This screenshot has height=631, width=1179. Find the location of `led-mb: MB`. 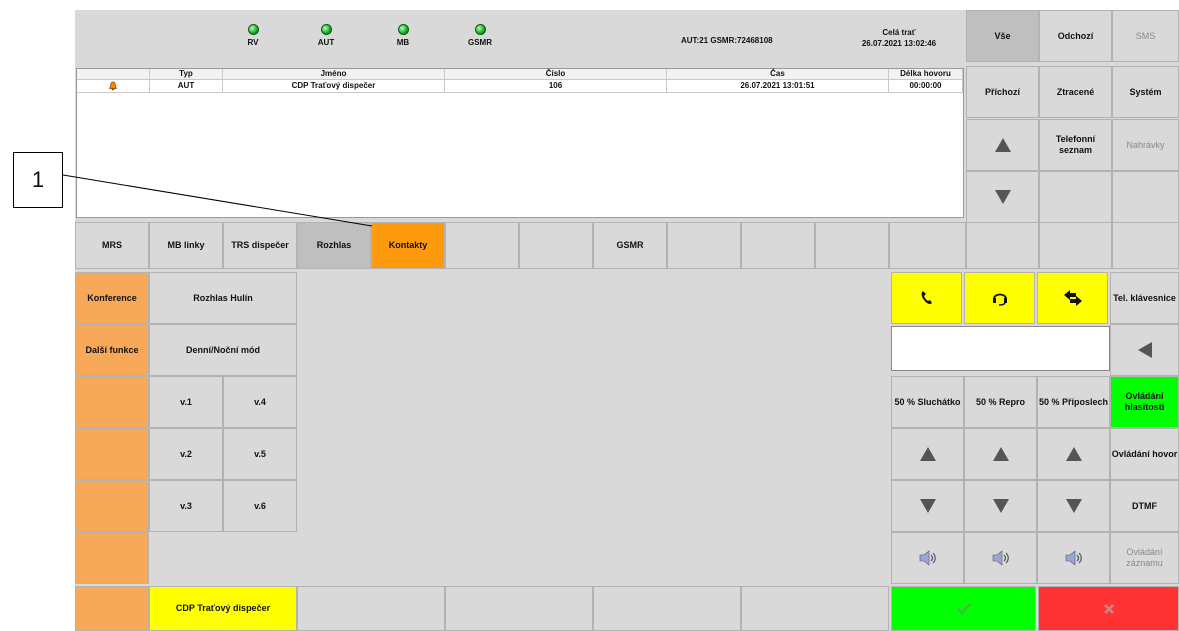

led-mb: MB is located at coordinates (403, 35).